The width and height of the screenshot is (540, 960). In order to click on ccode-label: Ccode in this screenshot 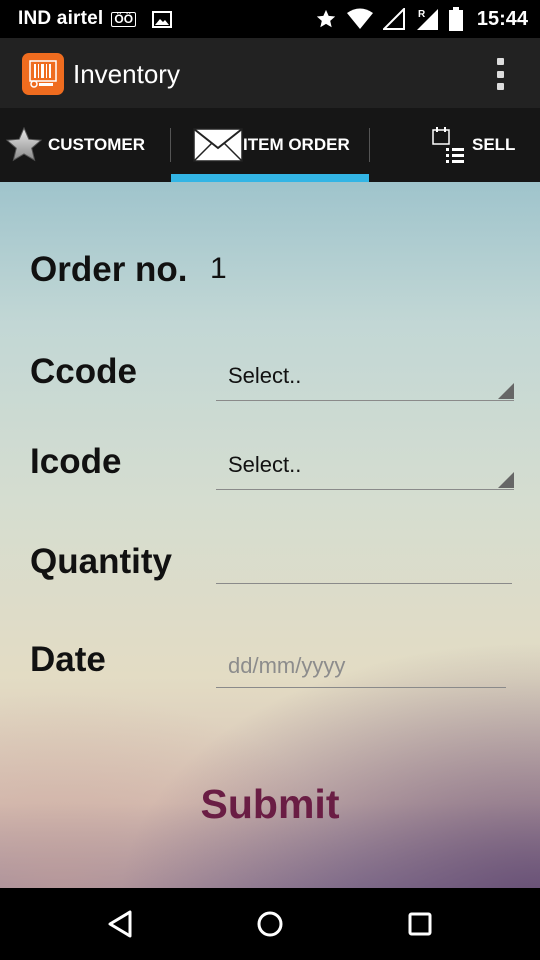, I will do `click(83, 371)`.